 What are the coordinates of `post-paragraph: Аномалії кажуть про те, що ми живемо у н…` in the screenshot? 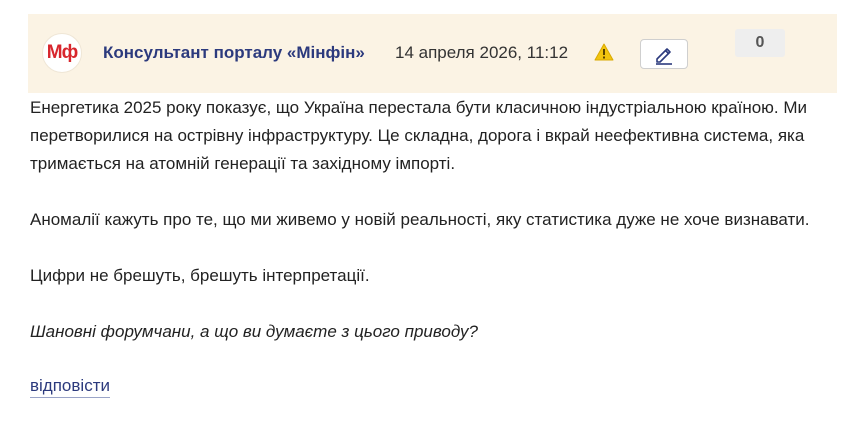 It's located at (420, 219).